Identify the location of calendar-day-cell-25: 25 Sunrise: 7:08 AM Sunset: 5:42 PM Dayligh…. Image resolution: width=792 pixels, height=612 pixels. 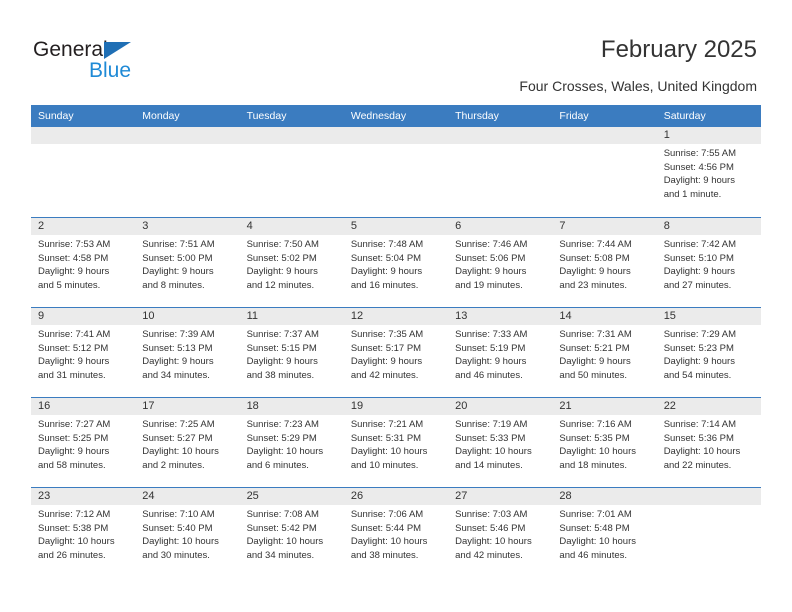
(291, 532).